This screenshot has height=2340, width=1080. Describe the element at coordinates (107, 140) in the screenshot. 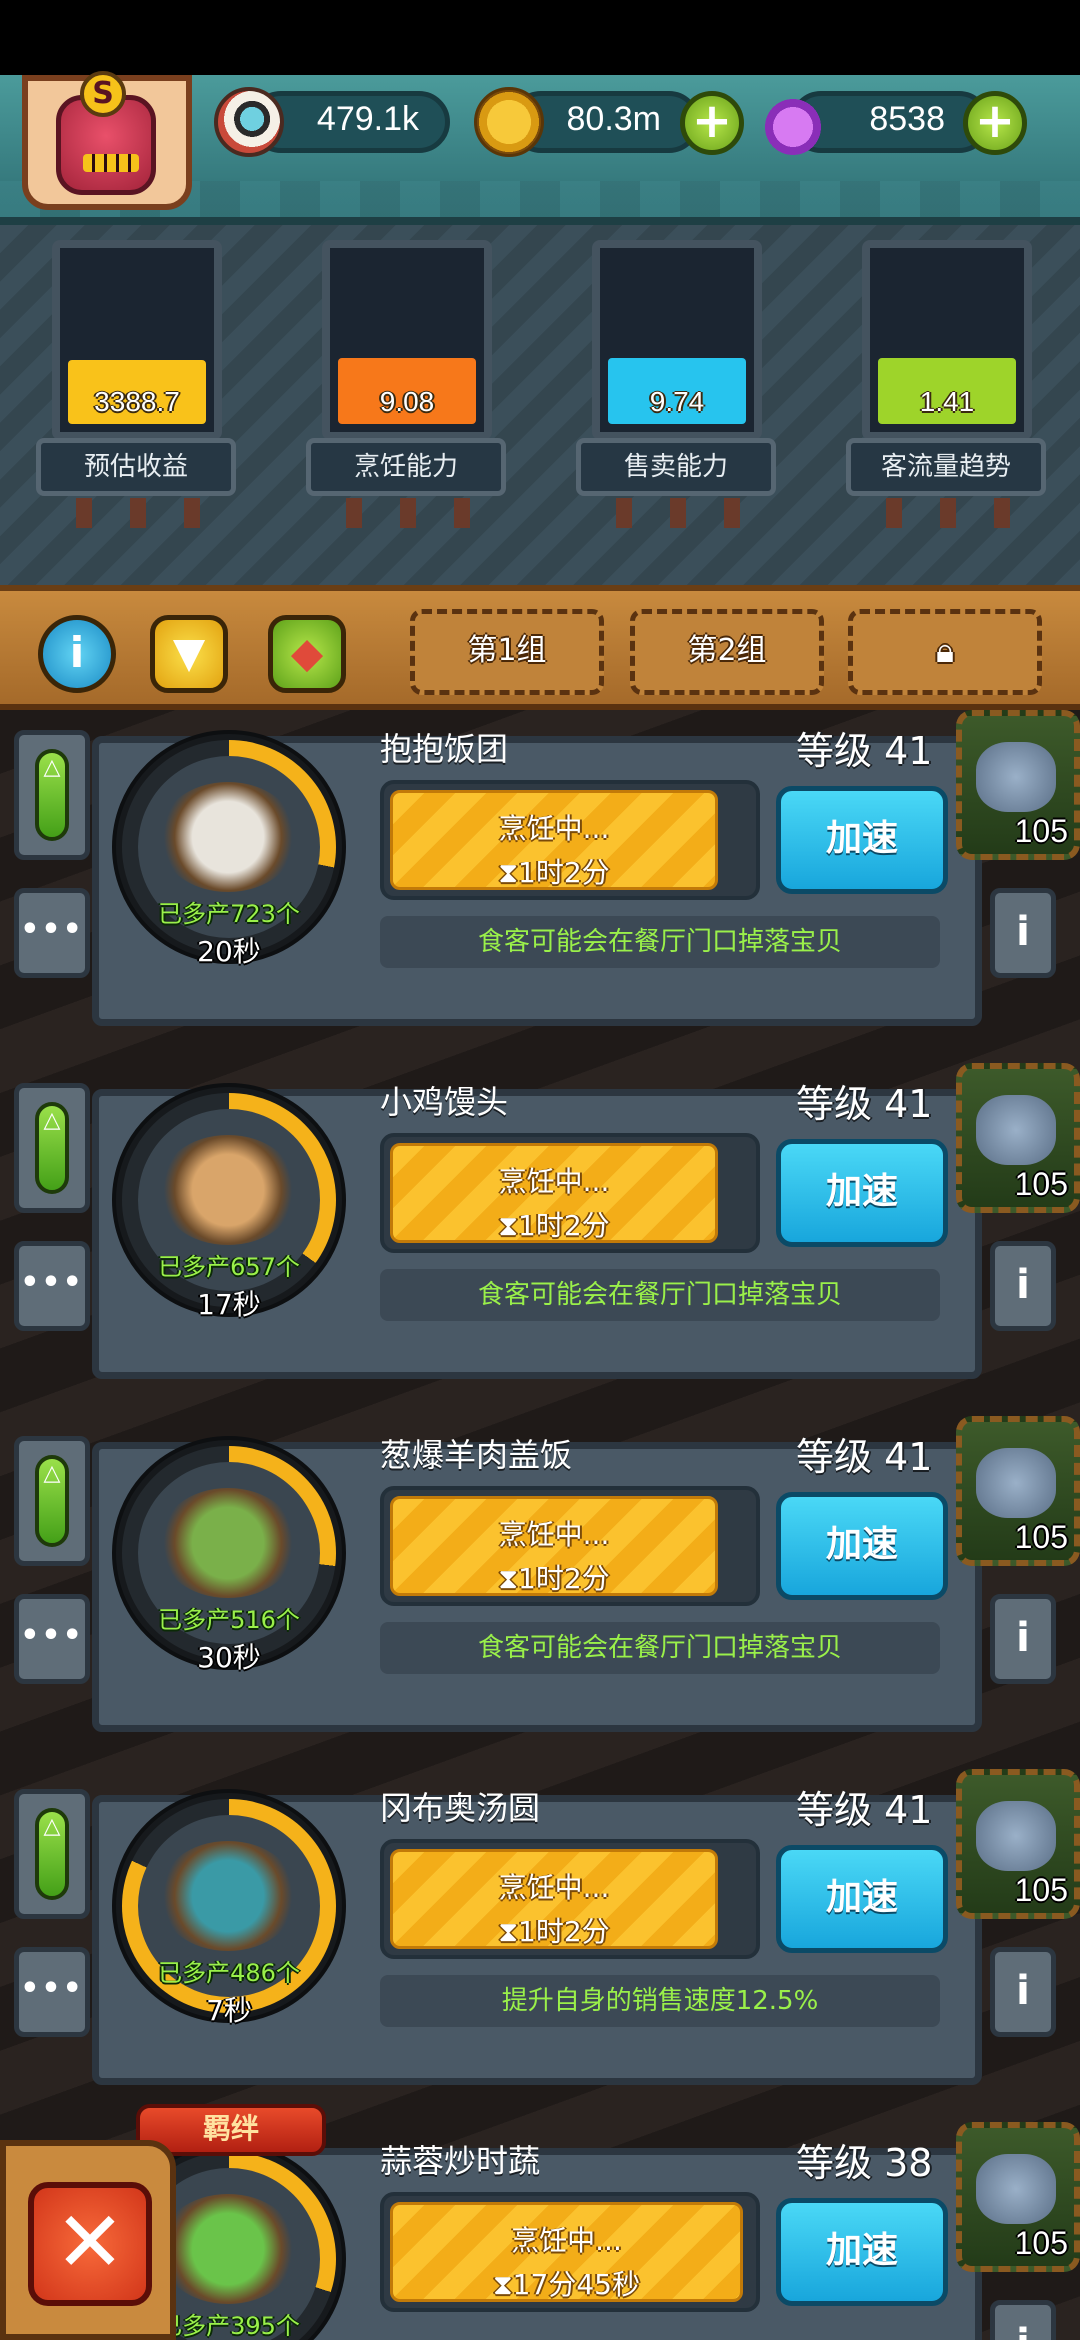

I see `player-avatar: S` at that location.